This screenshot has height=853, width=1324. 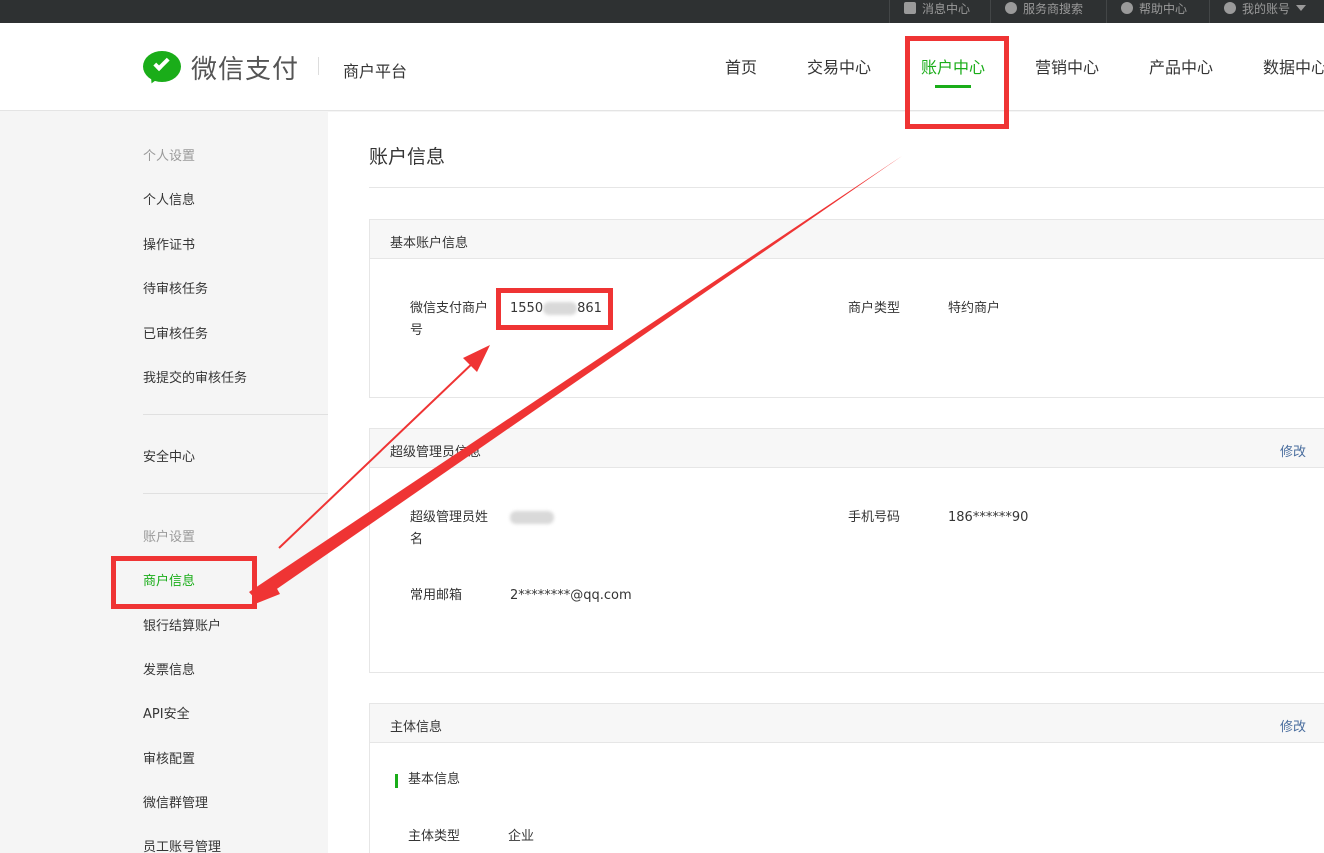 I want to click on phone-value: 186******90, so click(x=988, y=517).